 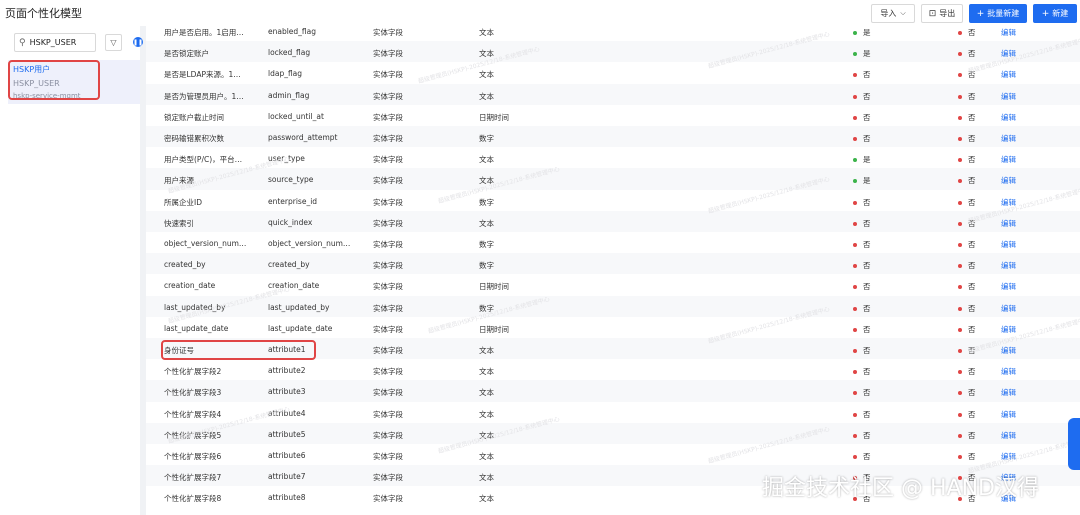 What do you see at coordinates (179, 223) in the screenshot?
I see `field-name-cell: 快速索引` at bounding box center [179, 223].